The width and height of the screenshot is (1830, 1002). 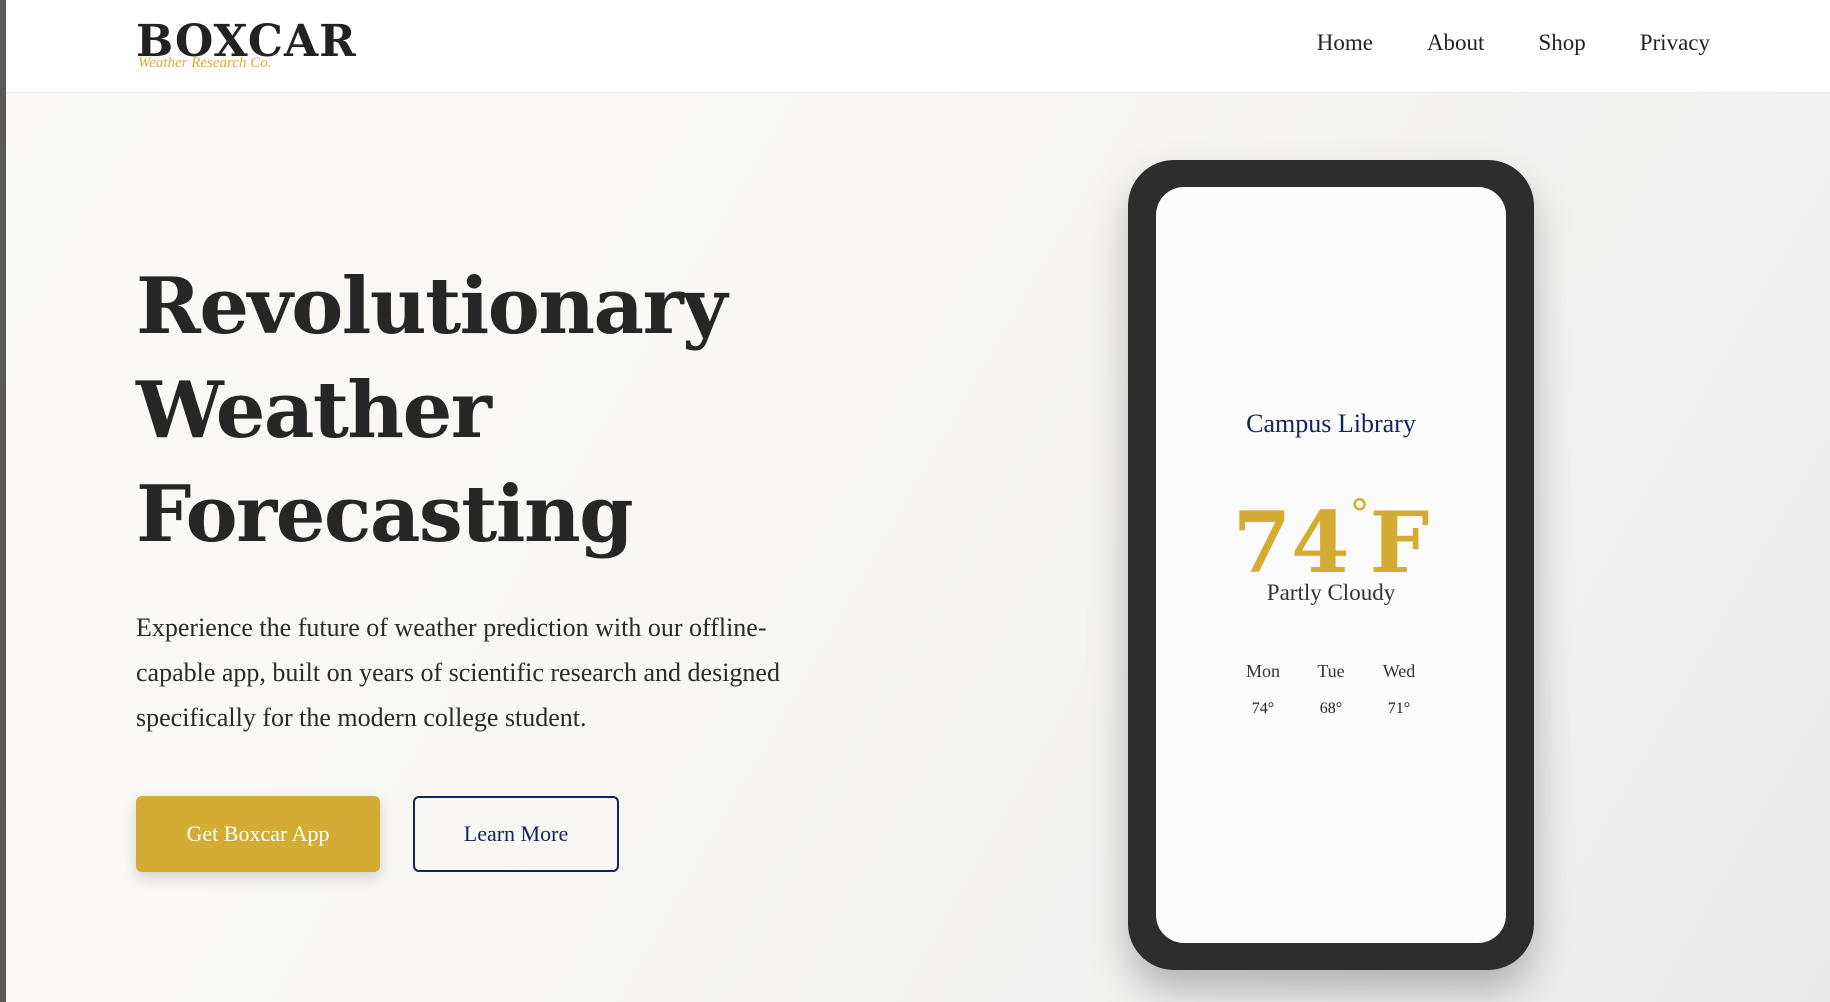 I want to click on get-app-button: Get Boxcar App, so click(x=258, y=834).